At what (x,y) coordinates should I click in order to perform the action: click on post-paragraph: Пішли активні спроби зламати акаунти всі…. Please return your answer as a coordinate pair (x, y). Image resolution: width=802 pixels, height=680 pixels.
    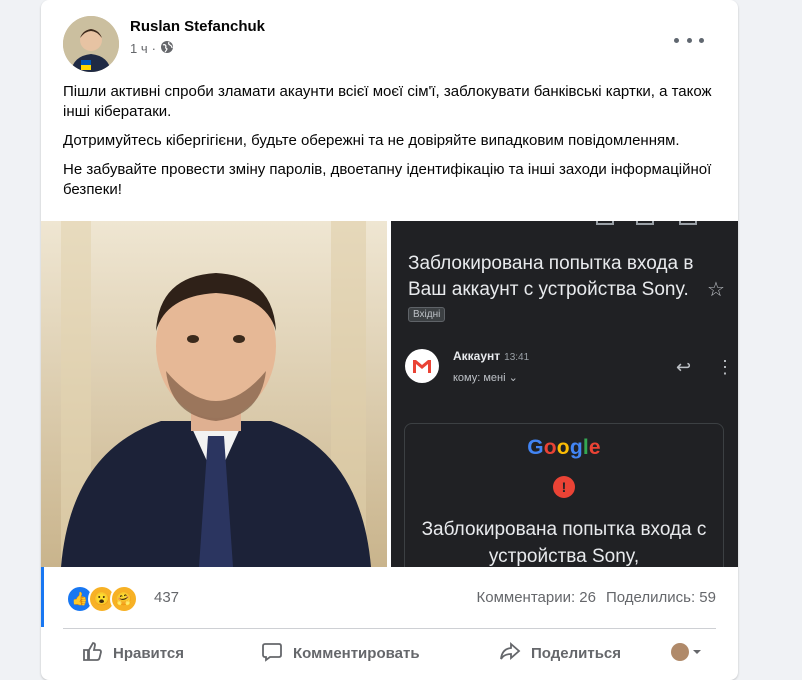
    Looking at the image, I should click on (387, 101).